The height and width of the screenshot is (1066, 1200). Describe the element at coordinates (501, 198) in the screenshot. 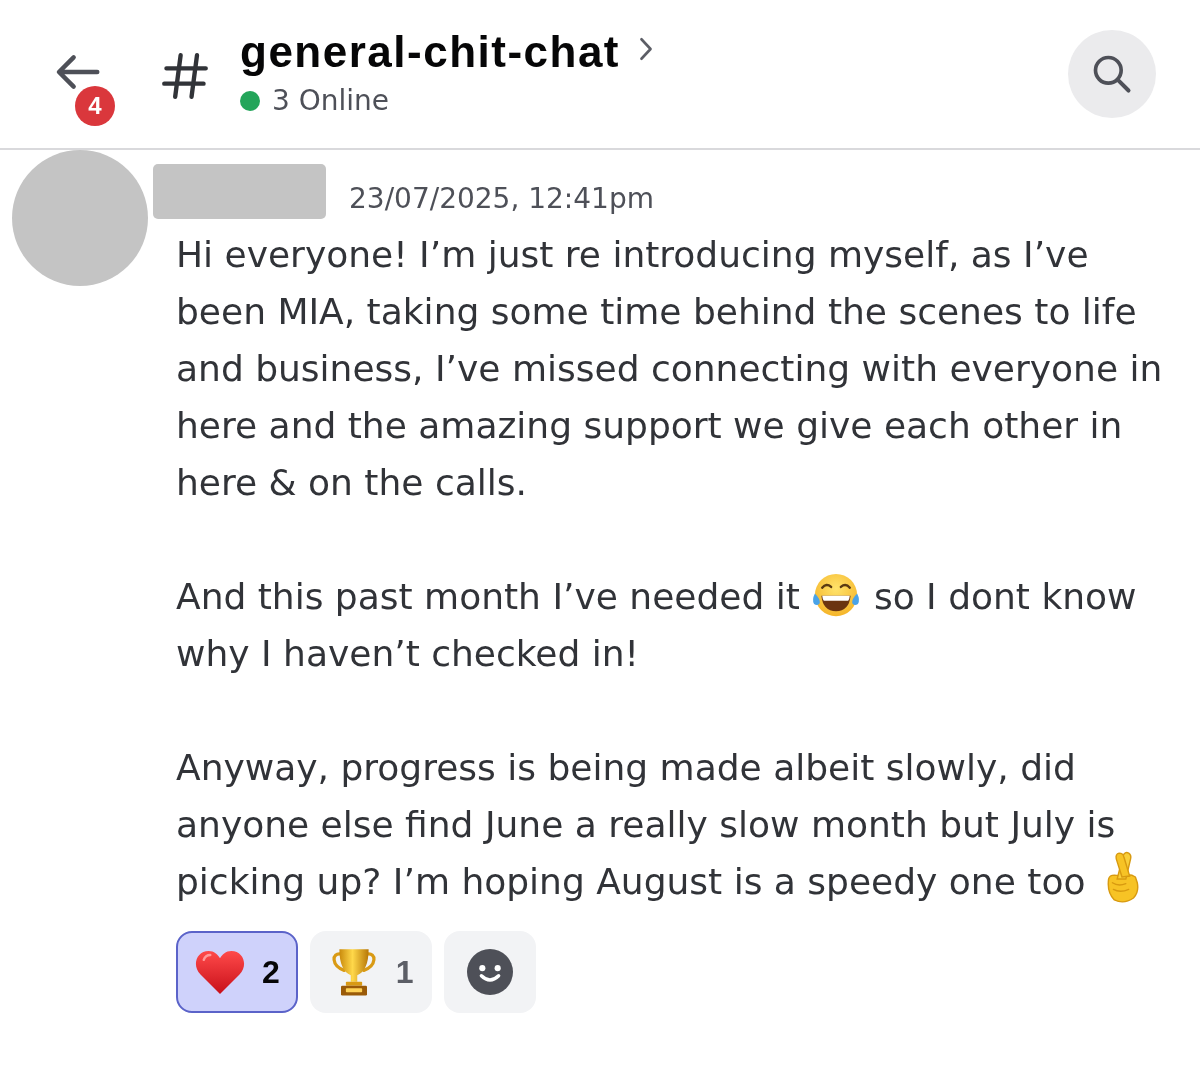

I see `message-timestamp: 23/07/2025, 12:41pm` at that location.